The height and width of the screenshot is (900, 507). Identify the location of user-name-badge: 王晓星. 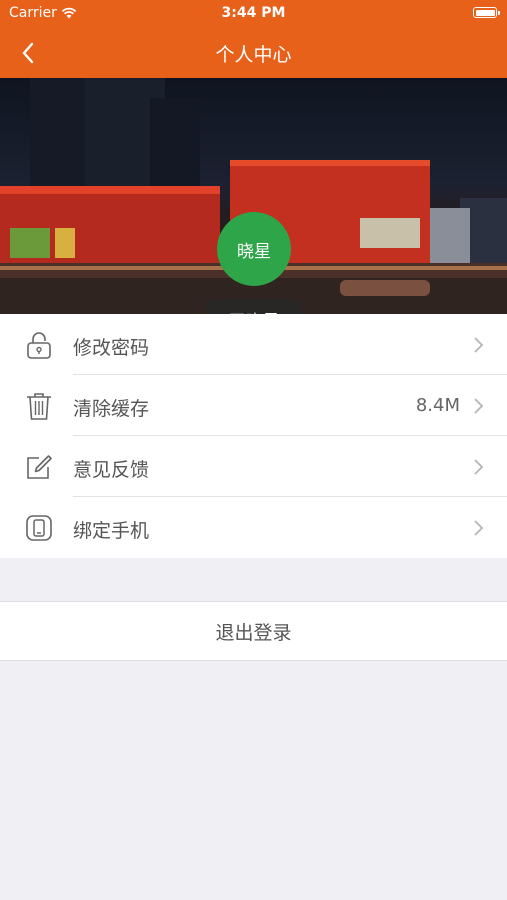
(254, 306).